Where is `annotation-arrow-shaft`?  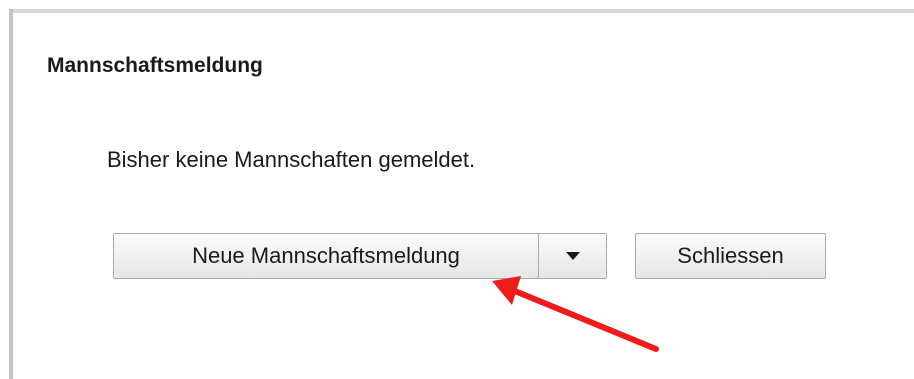
annotation-arrow-shaft is located at coordinates (583, 319).